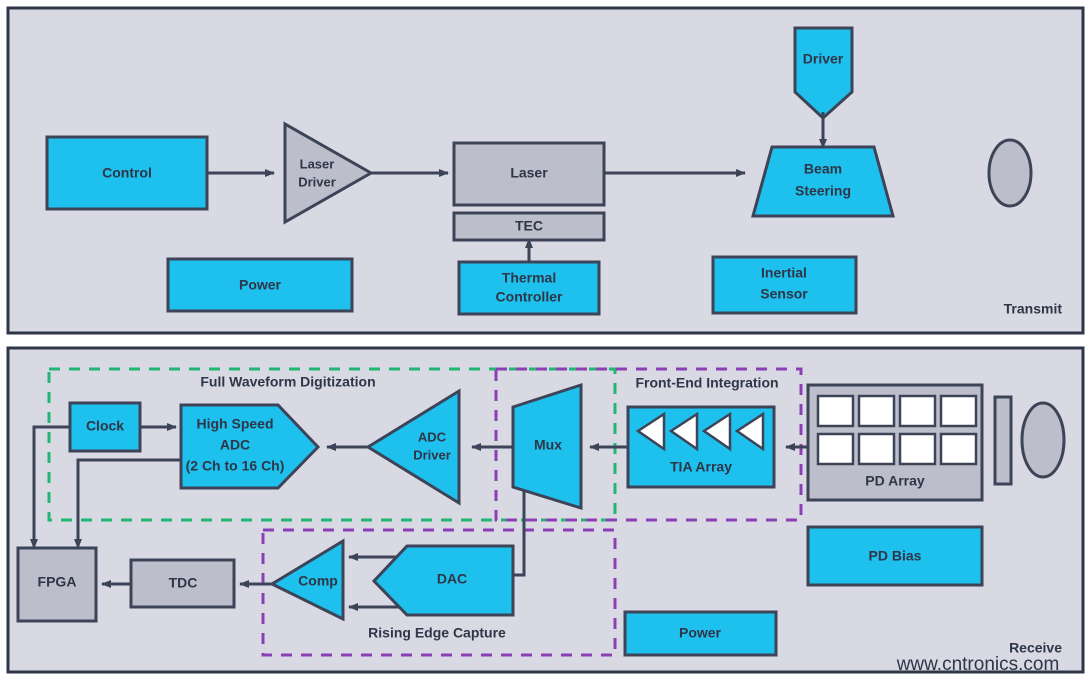 The height and width of the screenshot is (679, 1091). I want to click on pd-cell-r1c3, so click(917, 411).